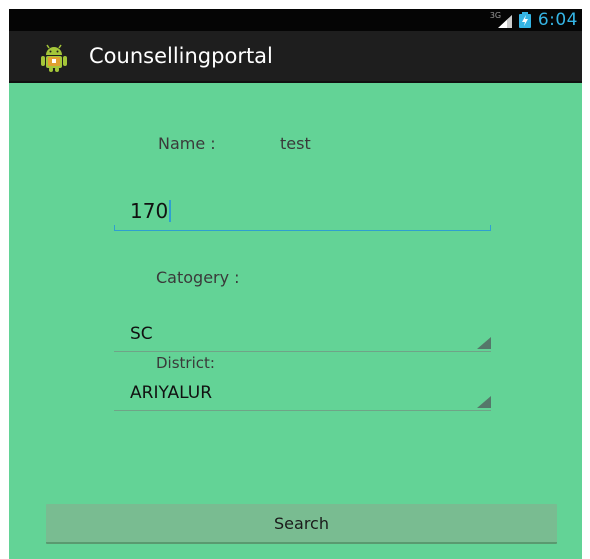 The height and width of the screenshot is (559, 590). What do you see at coordinates (295, 143) in the screenshot?
I see `name-value: test` at bounding box center [295, 143].